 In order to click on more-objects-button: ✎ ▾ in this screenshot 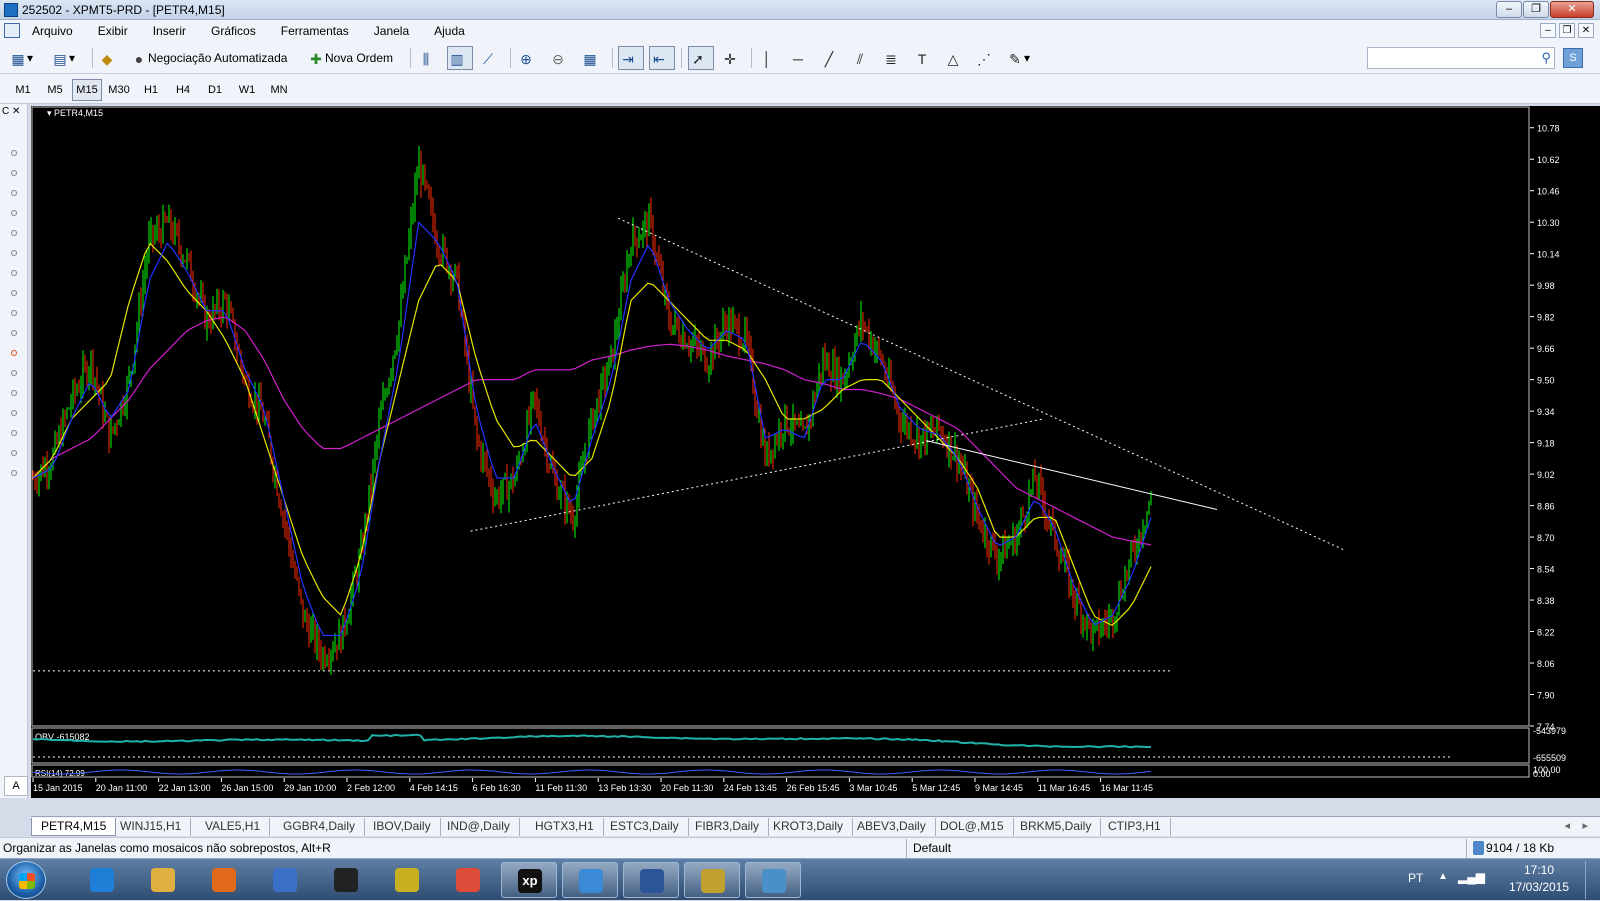, I will do `click(1021, 58)`.